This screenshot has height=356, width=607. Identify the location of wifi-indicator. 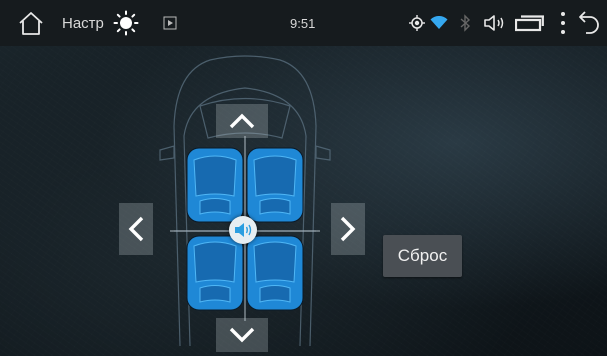
(439, 23).